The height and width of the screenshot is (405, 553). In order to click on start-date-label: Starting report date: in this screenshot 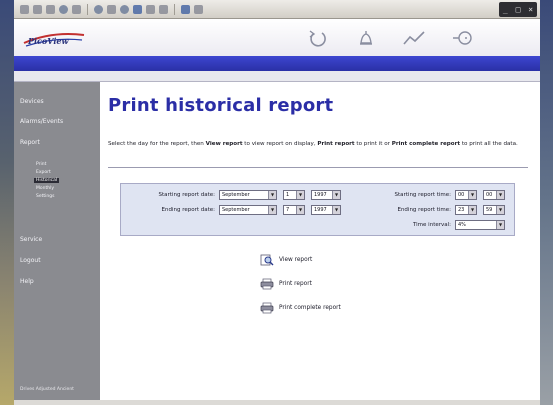, I will do `click(187, 195)`.